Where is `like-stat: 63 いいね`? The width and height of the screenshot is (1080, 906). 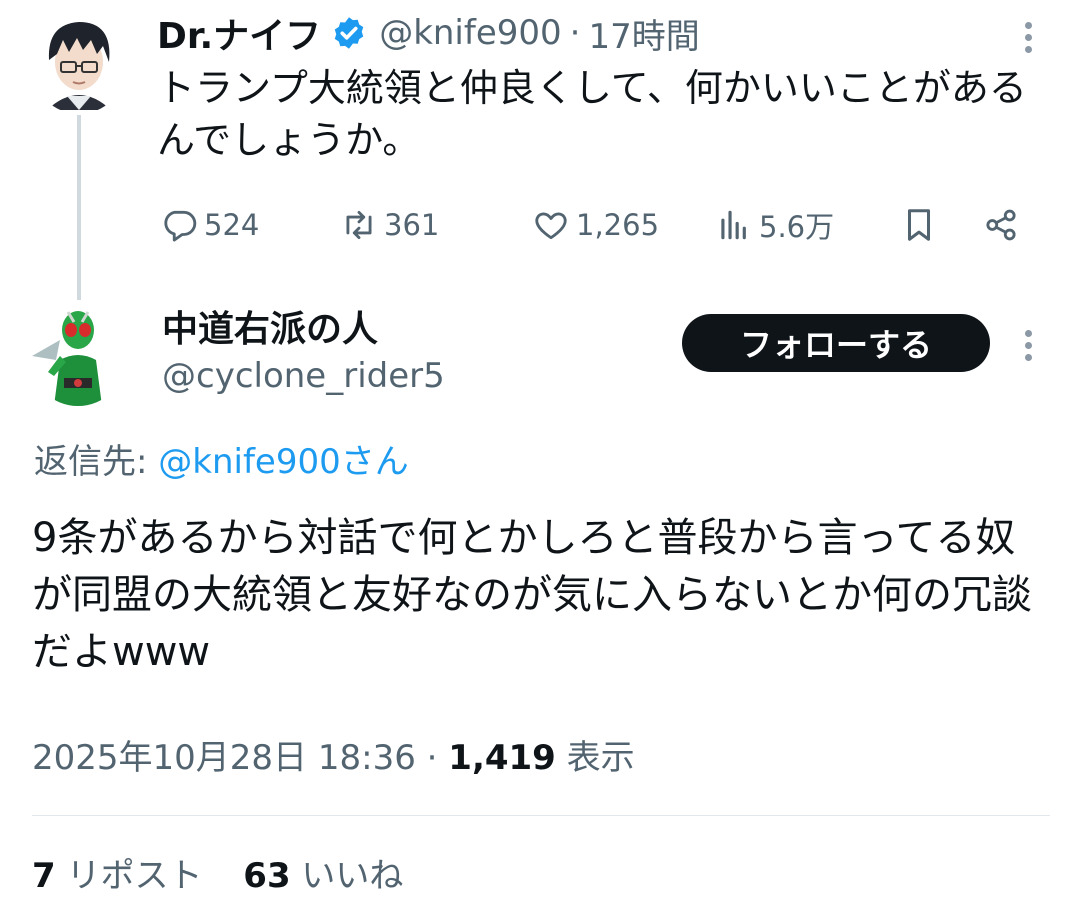 like-stat: 63 いいね is located at coordinates (323, 876).